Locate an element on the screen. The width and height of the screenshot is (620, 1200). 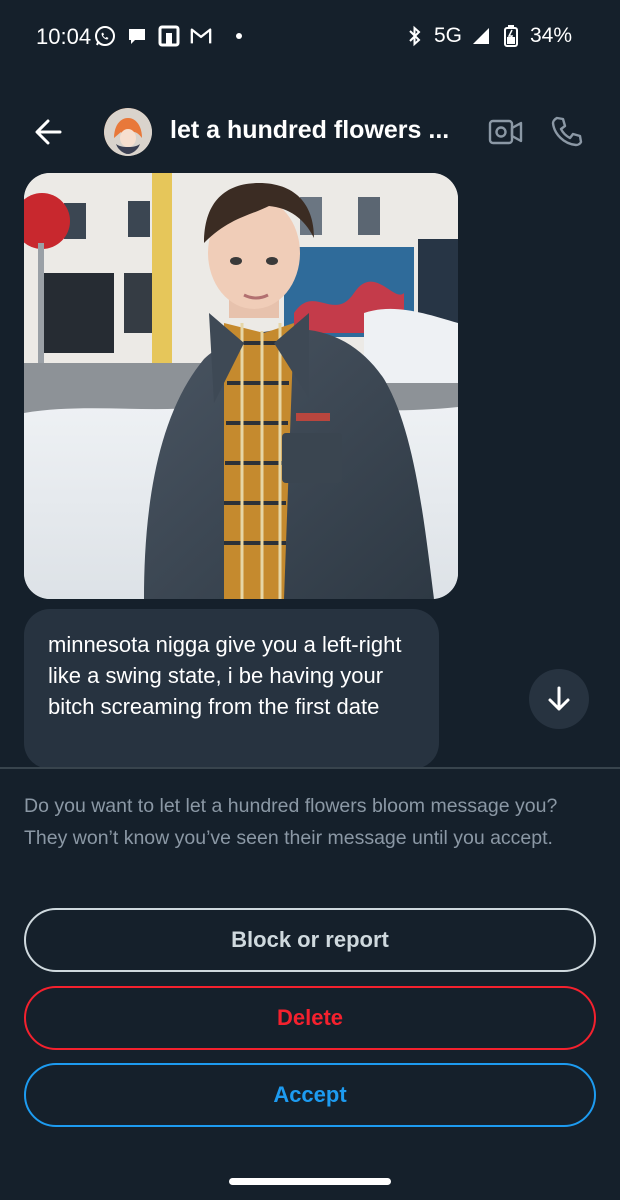
back-button is located at coordinates (50, 132).